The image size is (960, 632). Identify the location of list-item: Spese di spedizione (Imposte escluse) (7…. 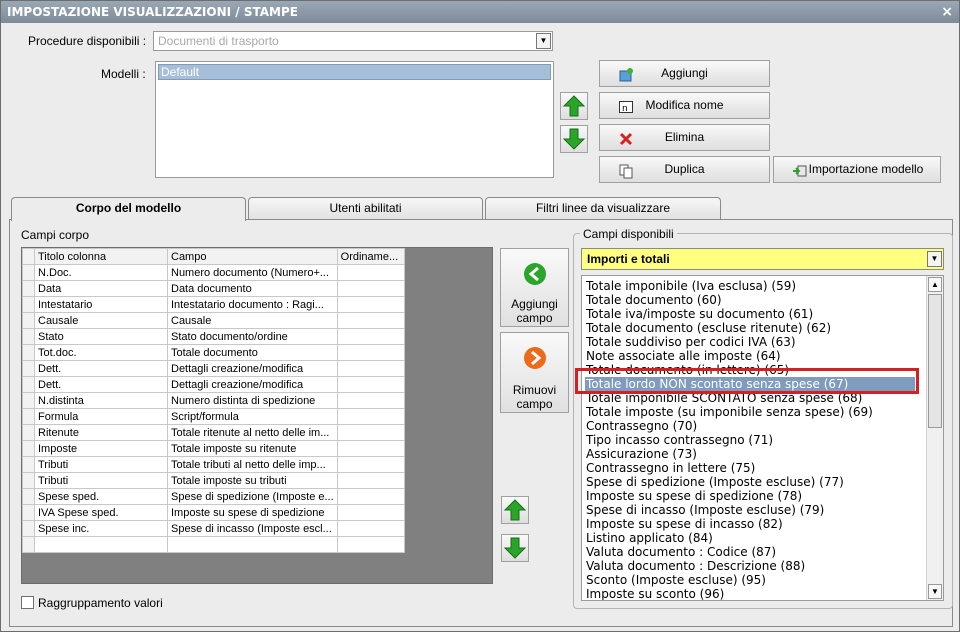
(715, 482).